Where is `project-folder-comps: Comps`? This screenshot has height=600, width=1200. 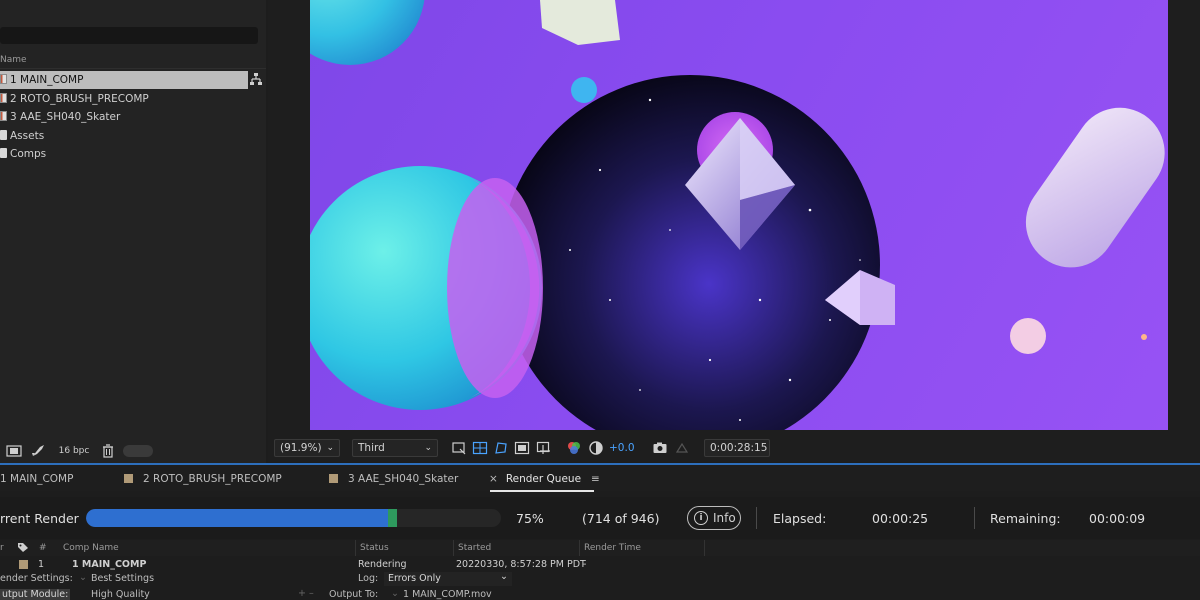
project-folder-comps: Comps is located at coordinates (124, 154).